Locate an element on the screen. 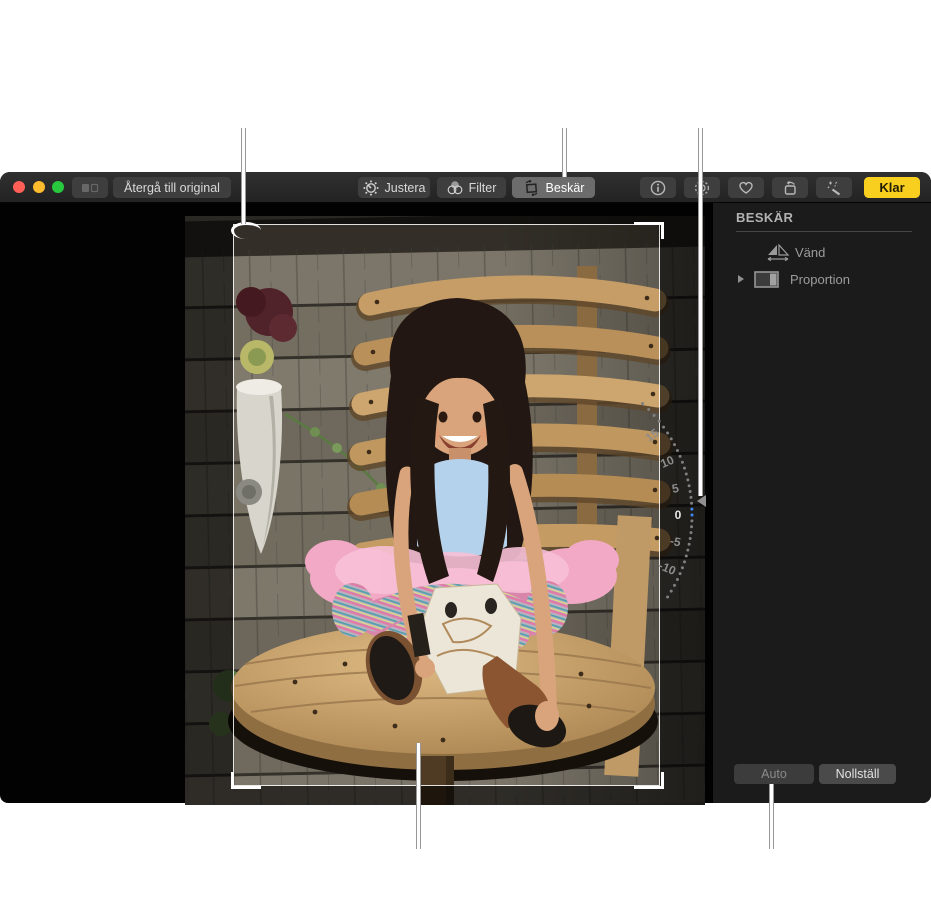  crop-handle-top-left is located at coordinates (246, 230).